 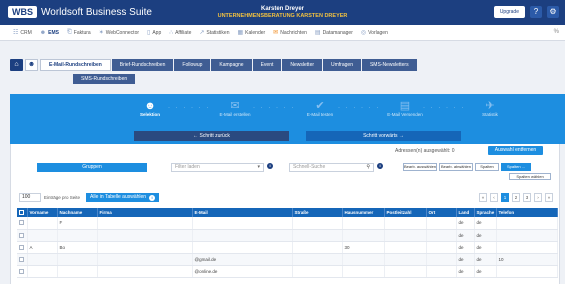 What do you see at coordinates (494, 197) in the screenshot?
I see `page-button: ‹` at bounding box center [494, 197].